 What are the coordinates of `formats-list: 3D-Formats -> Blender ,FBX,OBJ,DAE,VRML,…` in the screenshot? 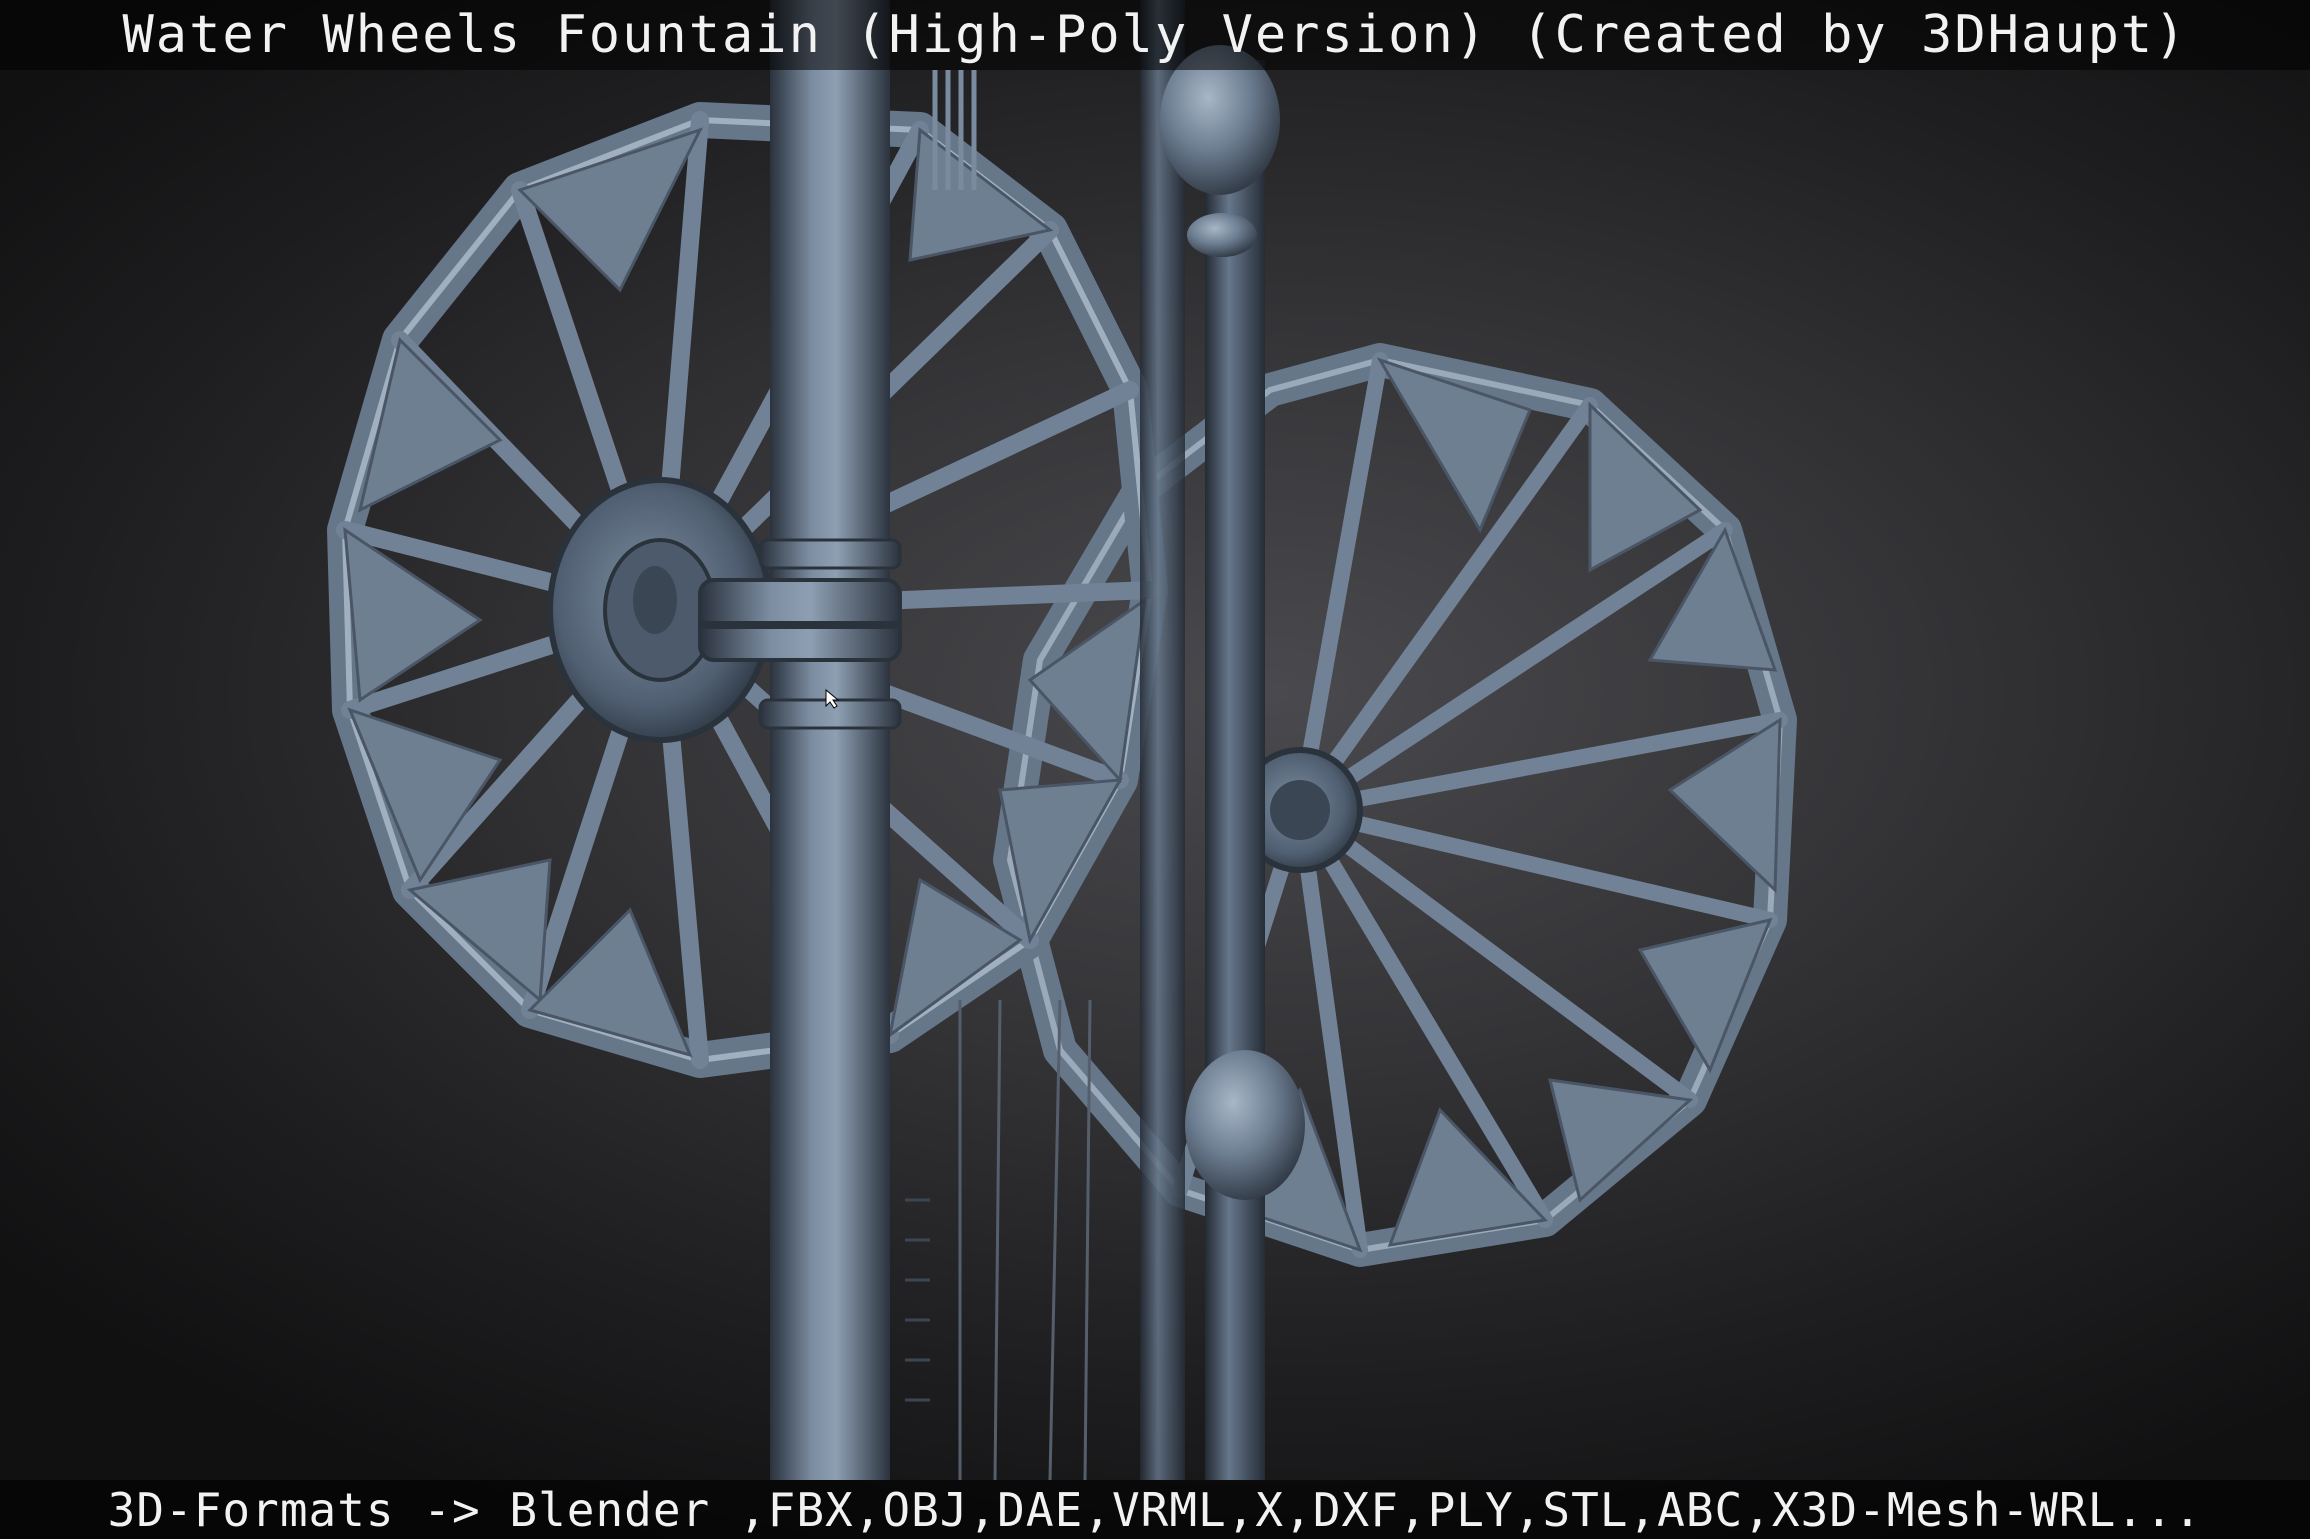 It's located at (1155, 1509).